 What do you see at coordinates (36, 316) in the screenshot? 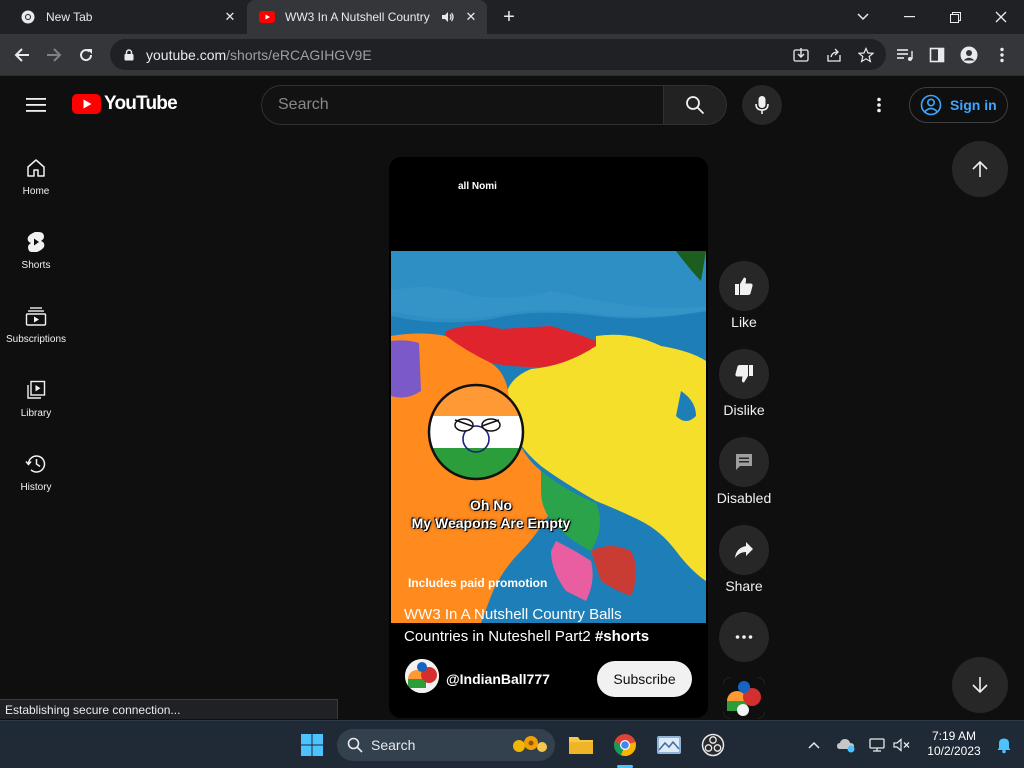
I see `subscriptions-icon` at bounding box center [36, 316].